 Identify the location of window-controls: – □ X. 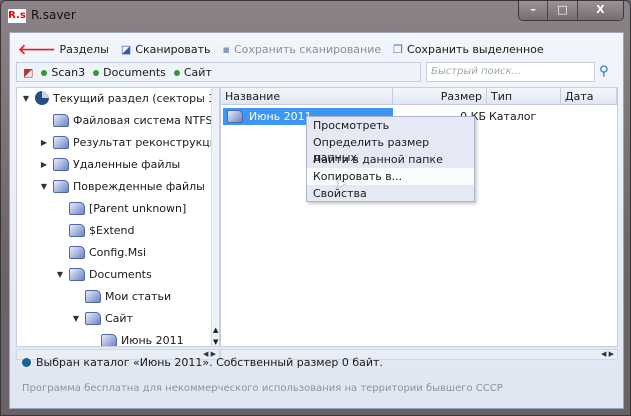
(571, 11).